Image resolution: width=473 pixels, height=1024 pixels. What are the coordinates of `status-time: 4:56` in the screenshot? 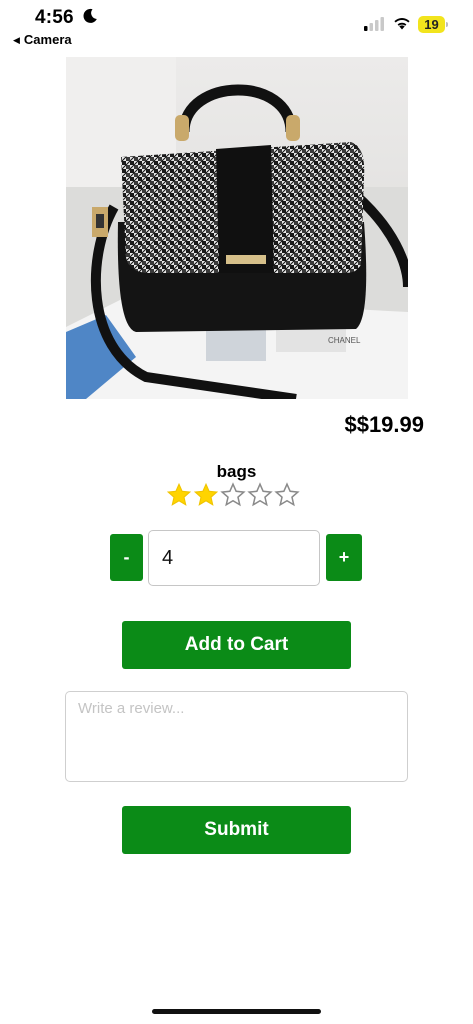 It's located at (54, 17).